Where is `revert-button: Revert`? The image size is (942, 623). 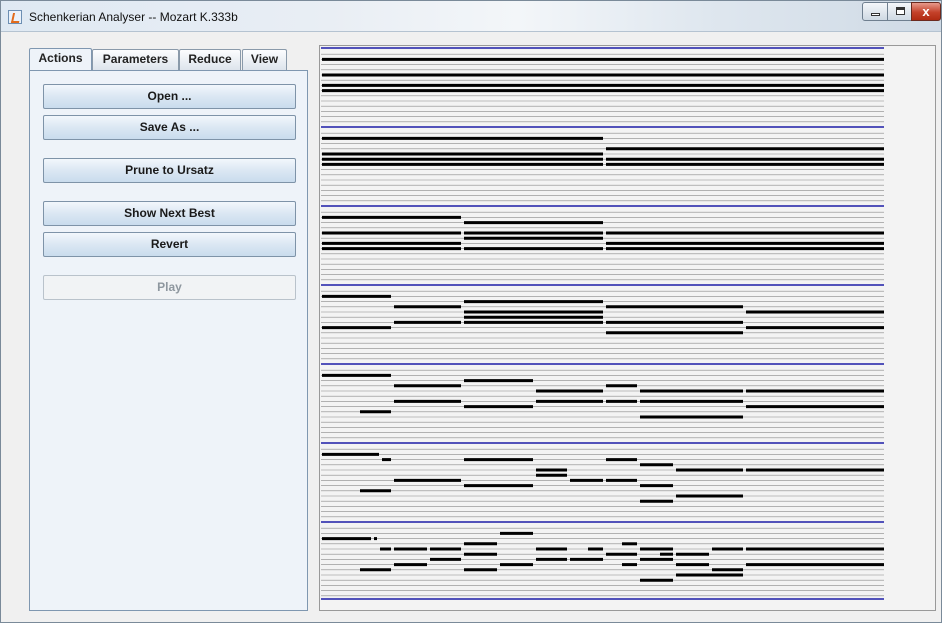 revert-button: Revert is located at coordinates (169, 244).